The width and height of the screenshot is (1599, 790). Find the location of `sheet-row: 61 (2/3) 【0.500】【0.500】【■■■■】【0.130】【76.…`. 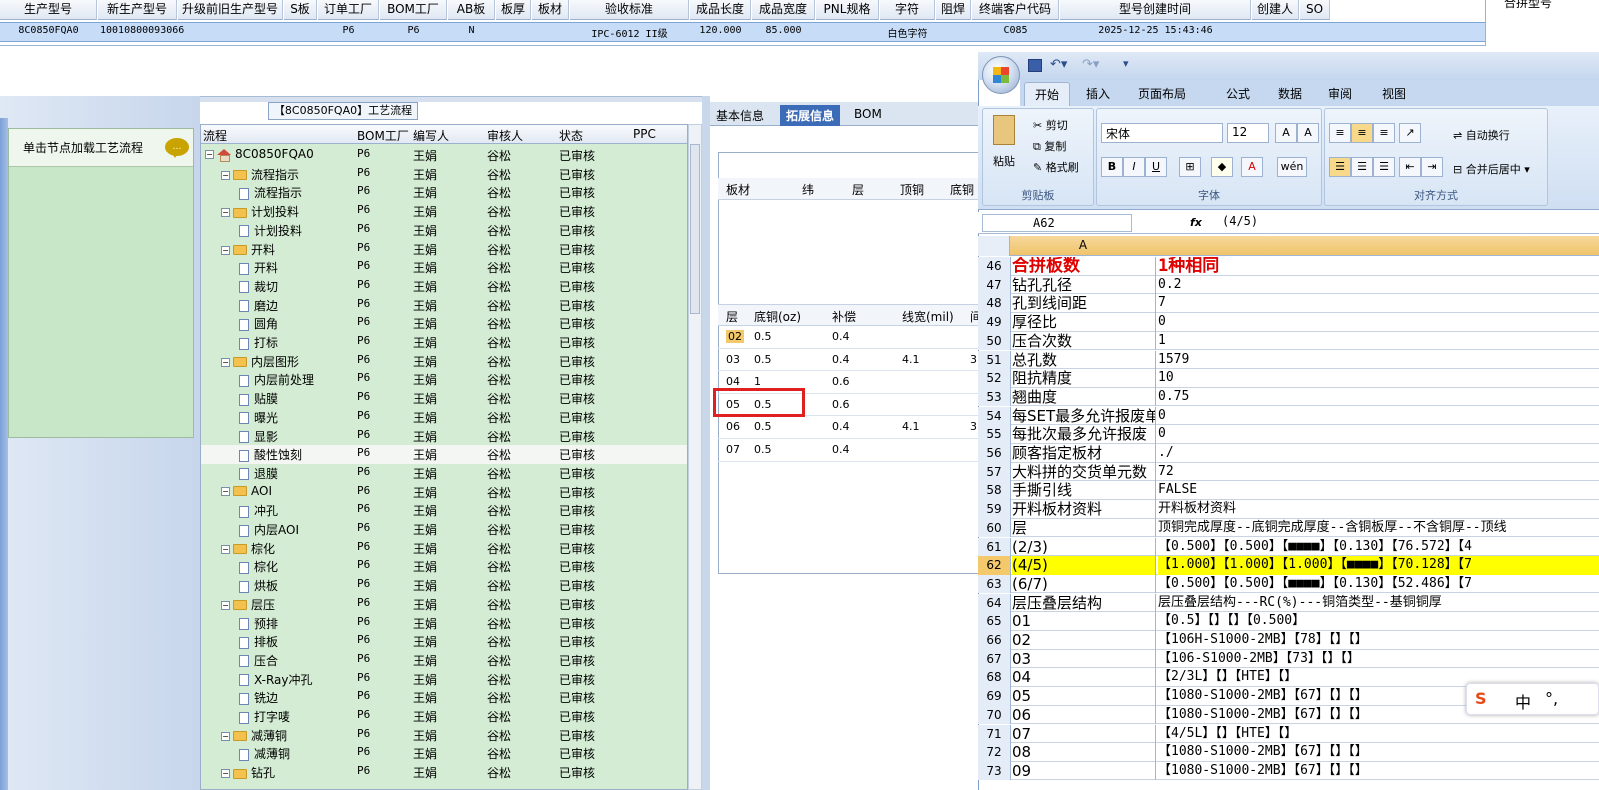

sheet-row: 61 (2/3) 【0.500】【0.500】【■■■■】【0.130】【76.… is located at coordinates (1288, 547).